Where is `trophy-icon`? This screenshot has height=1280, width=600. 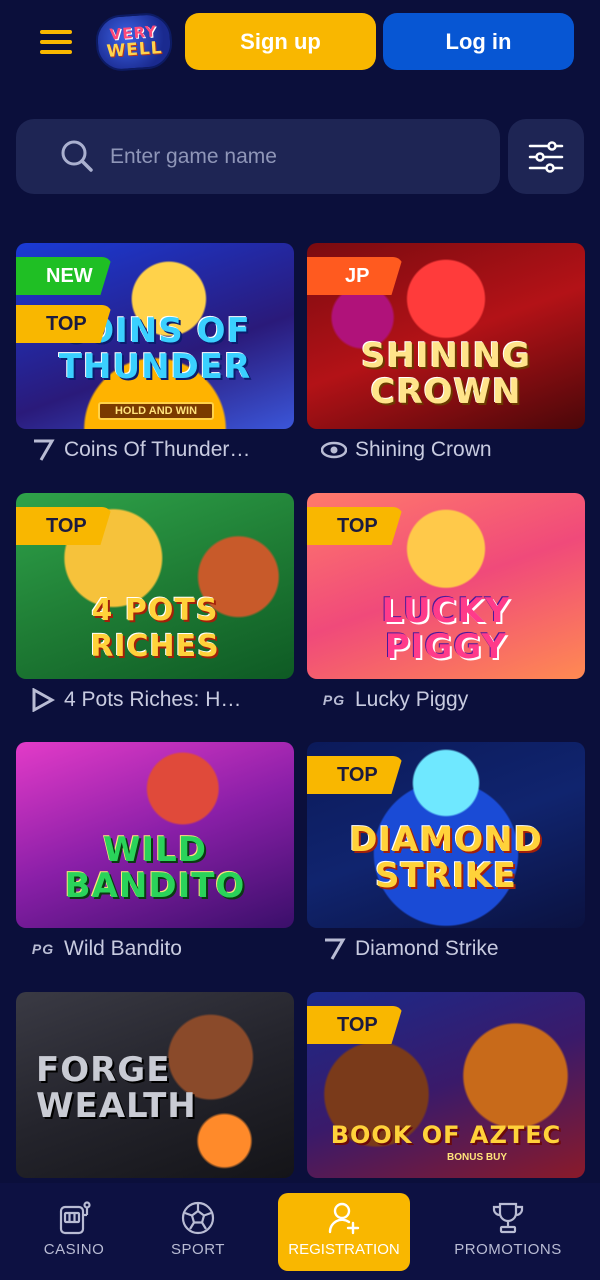 trophy-icon is located at coordinates (508, 1218).